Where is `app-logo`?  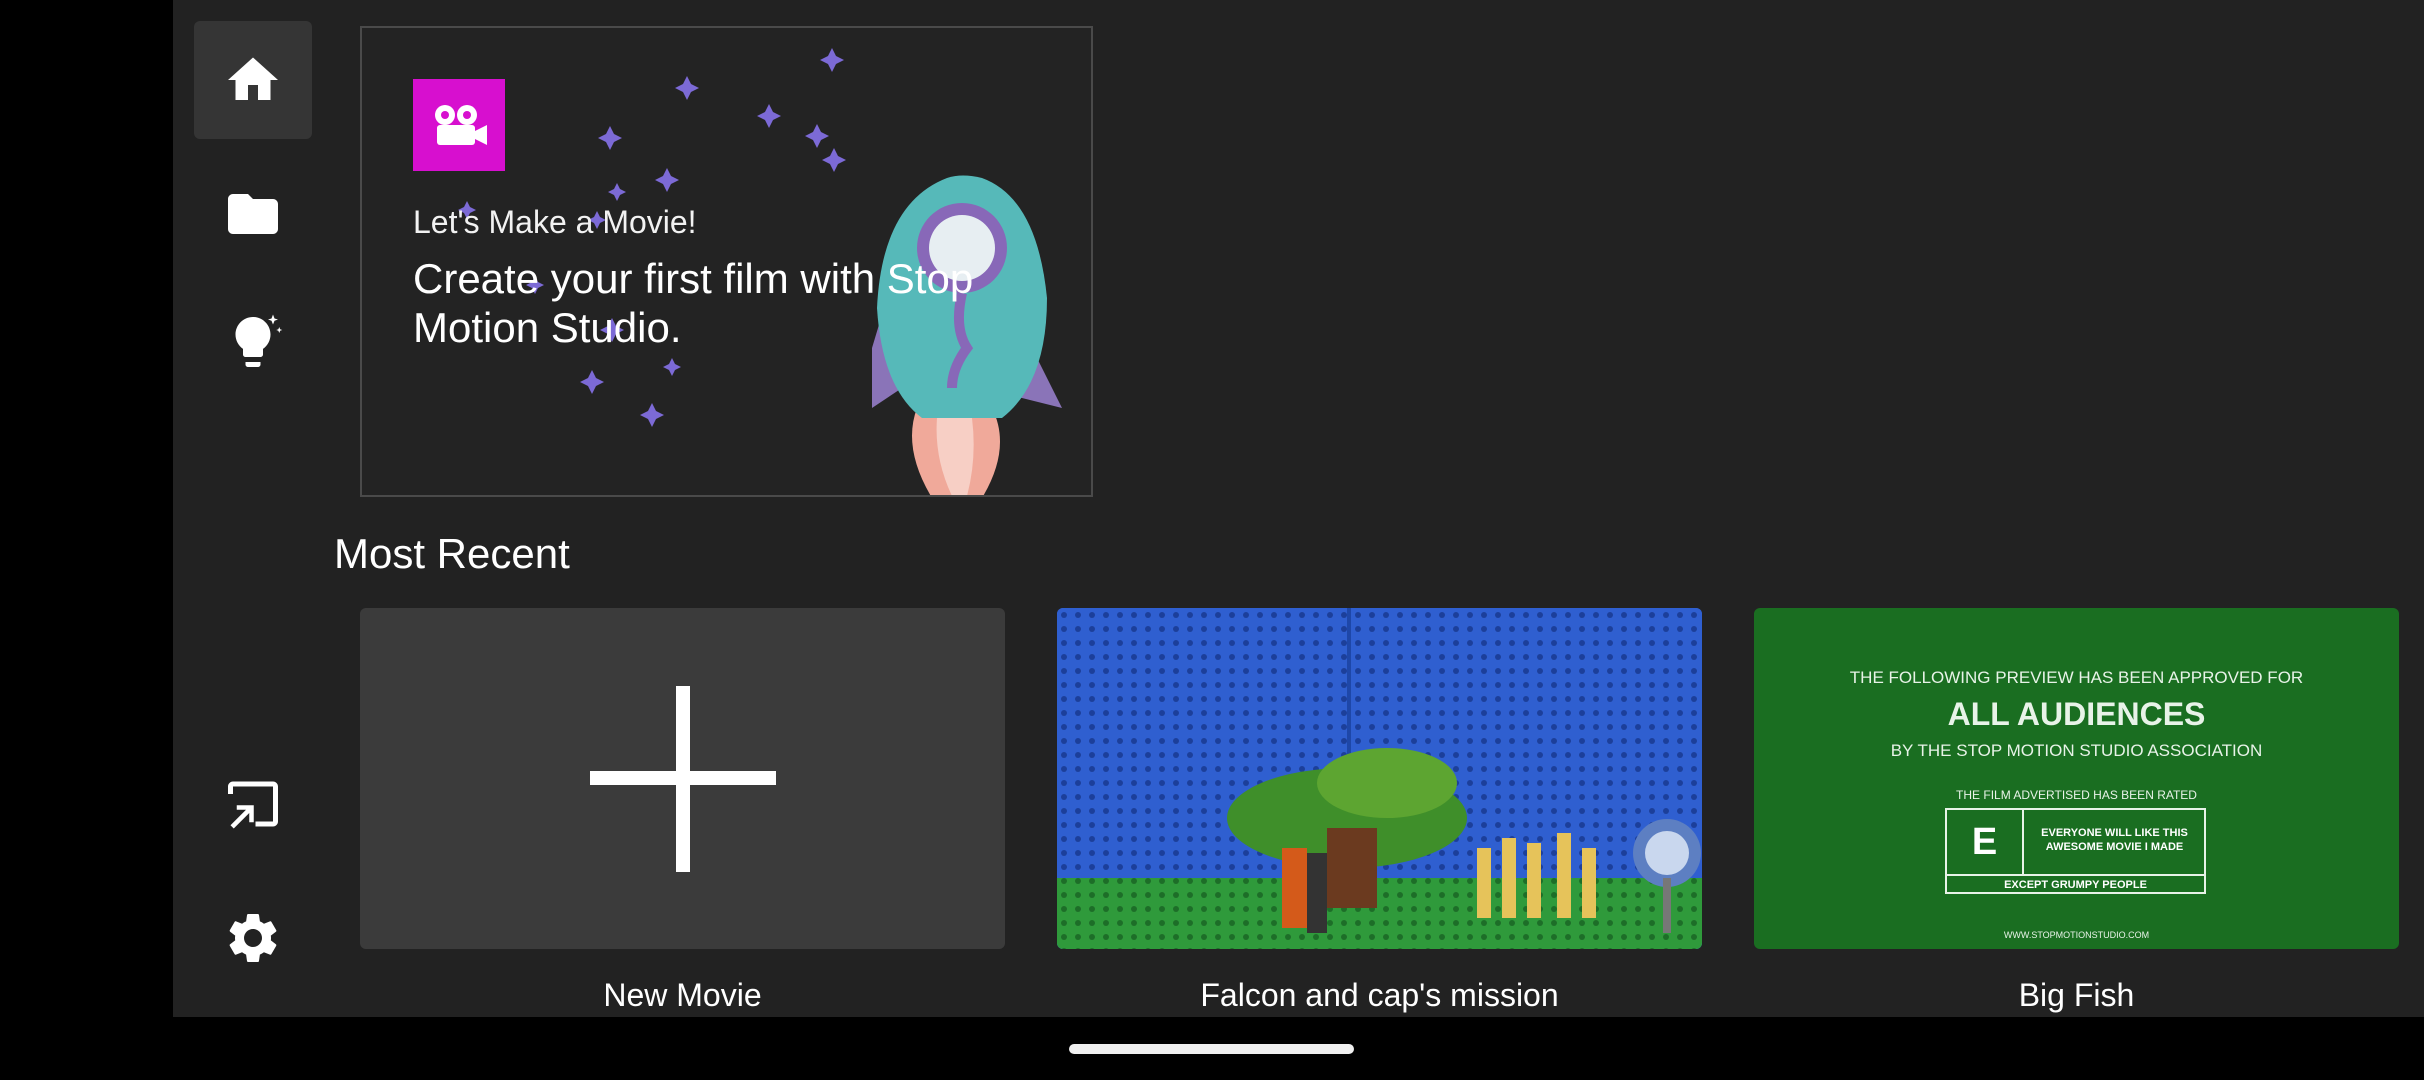 app-logo is located at coordinates (459, 125).